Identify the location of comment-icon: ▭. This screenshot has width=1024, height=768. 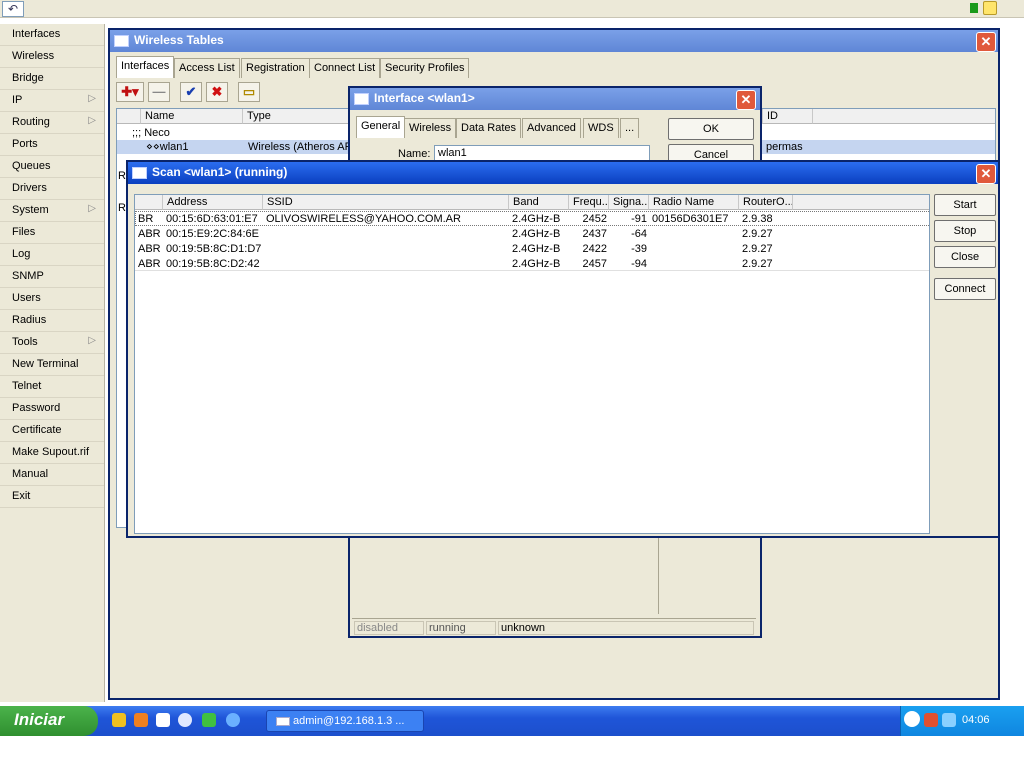
(249, 92).